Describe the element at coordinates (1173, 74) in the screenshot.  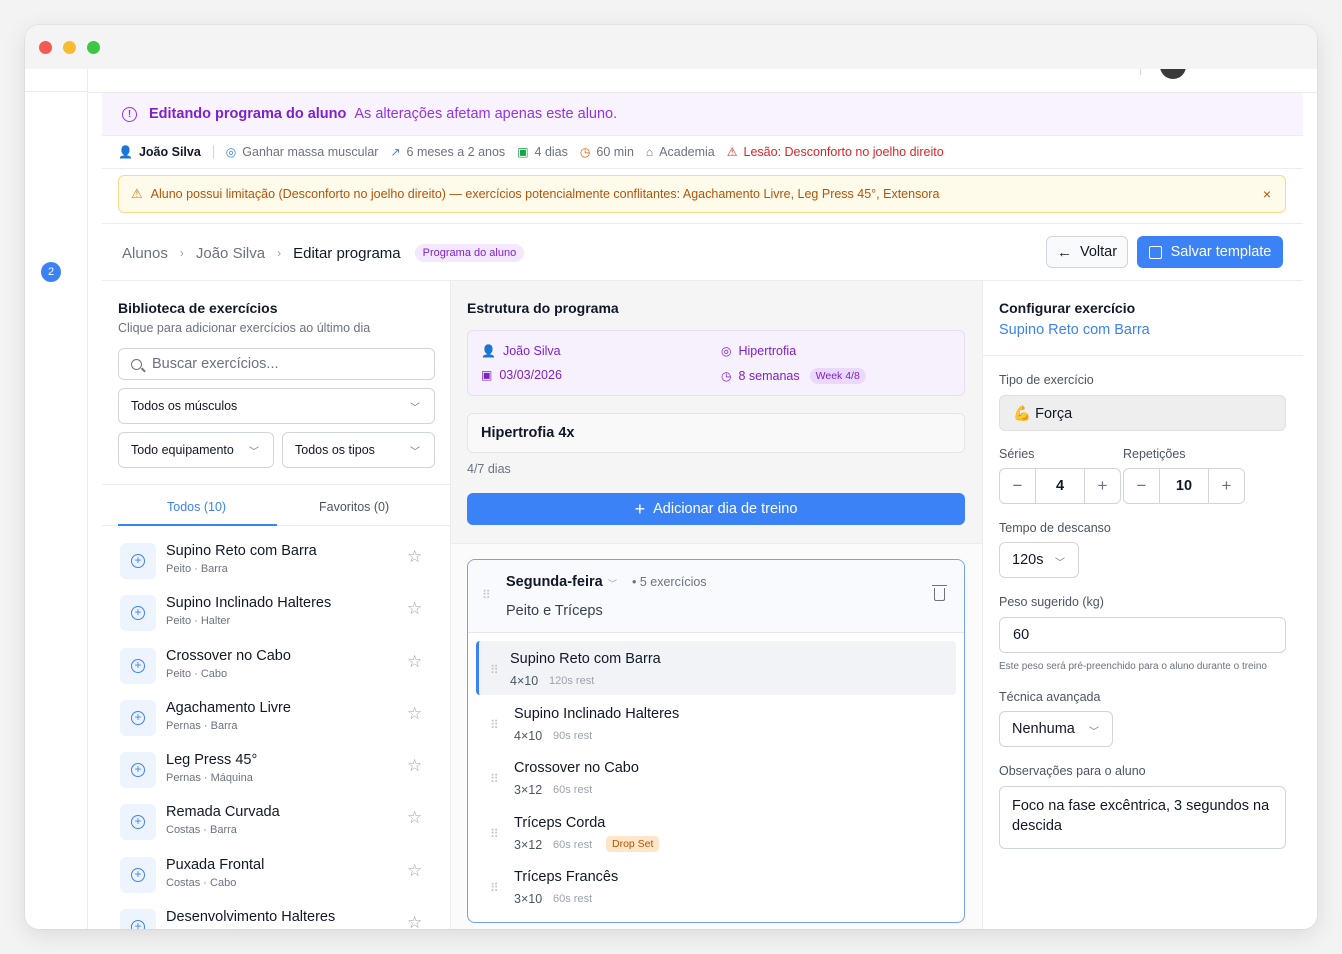
I see `avatar` at that location.